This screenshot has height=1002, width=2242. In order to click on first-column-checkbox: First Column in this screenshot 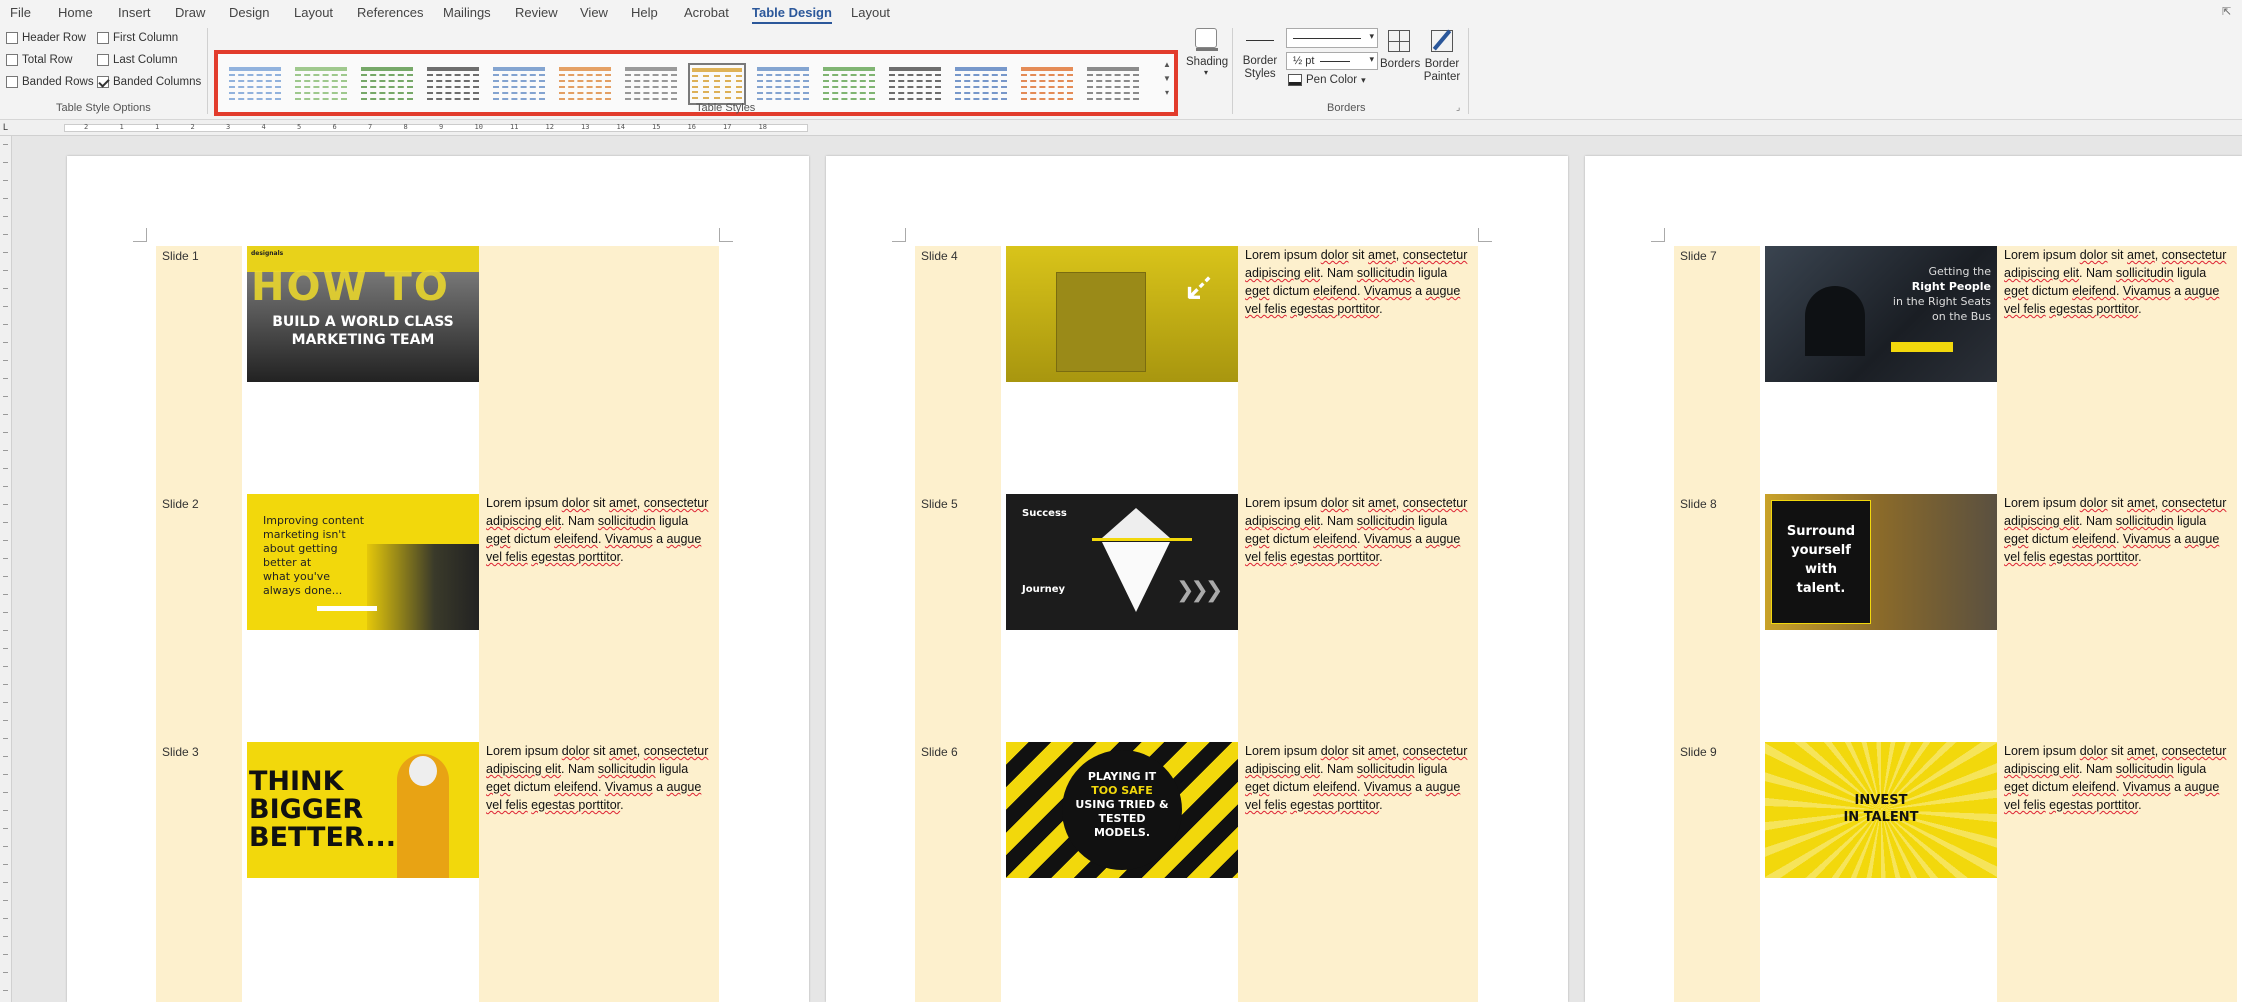, I will do `click(137, 38)`.